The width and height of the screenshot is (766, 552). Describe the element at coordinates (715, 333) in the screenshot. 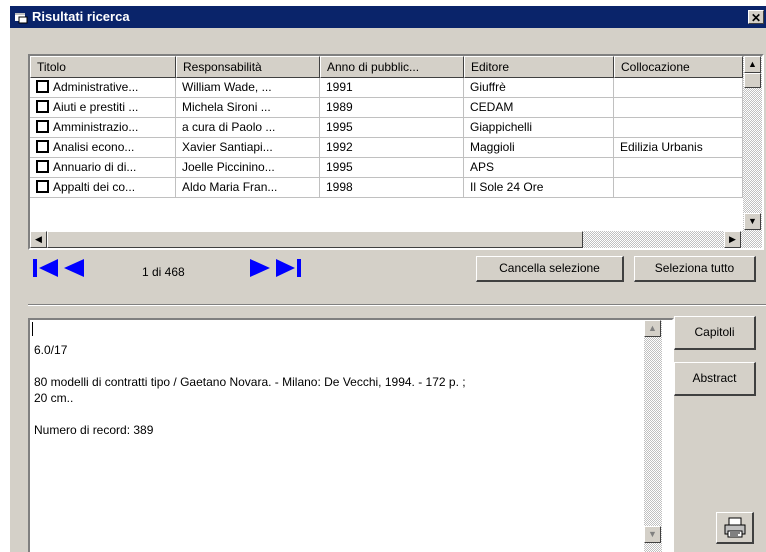

I see `chapters-button: Capitoli` at that location.